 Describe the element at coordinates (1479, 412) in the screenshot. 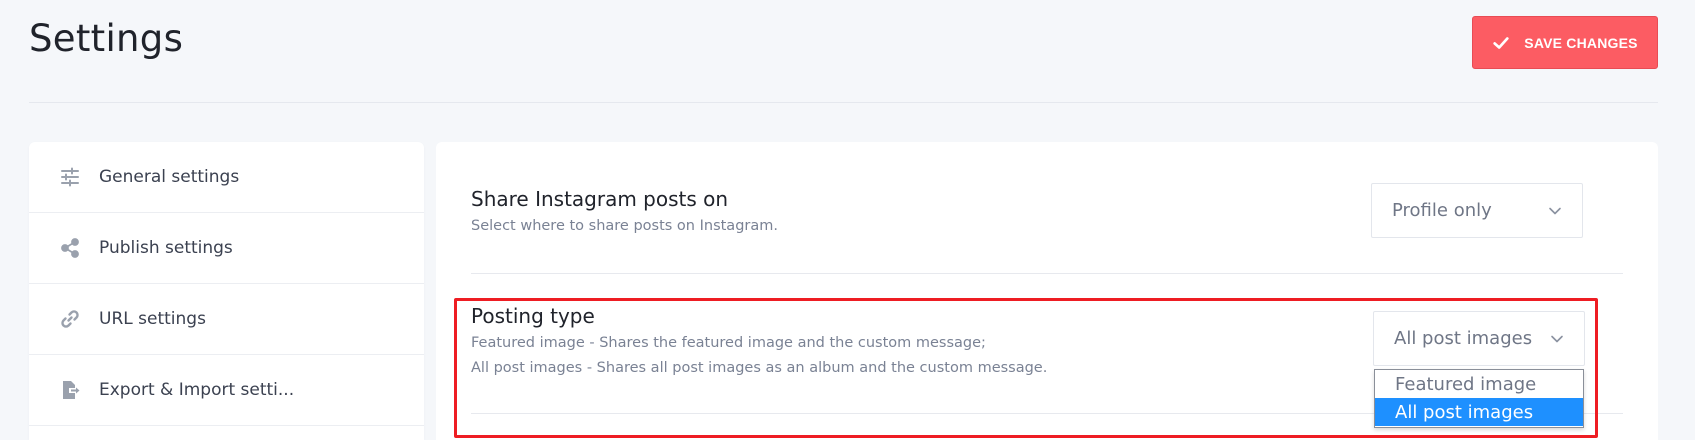

I see `dropdown-option-all-post-images: All post images` at that location.